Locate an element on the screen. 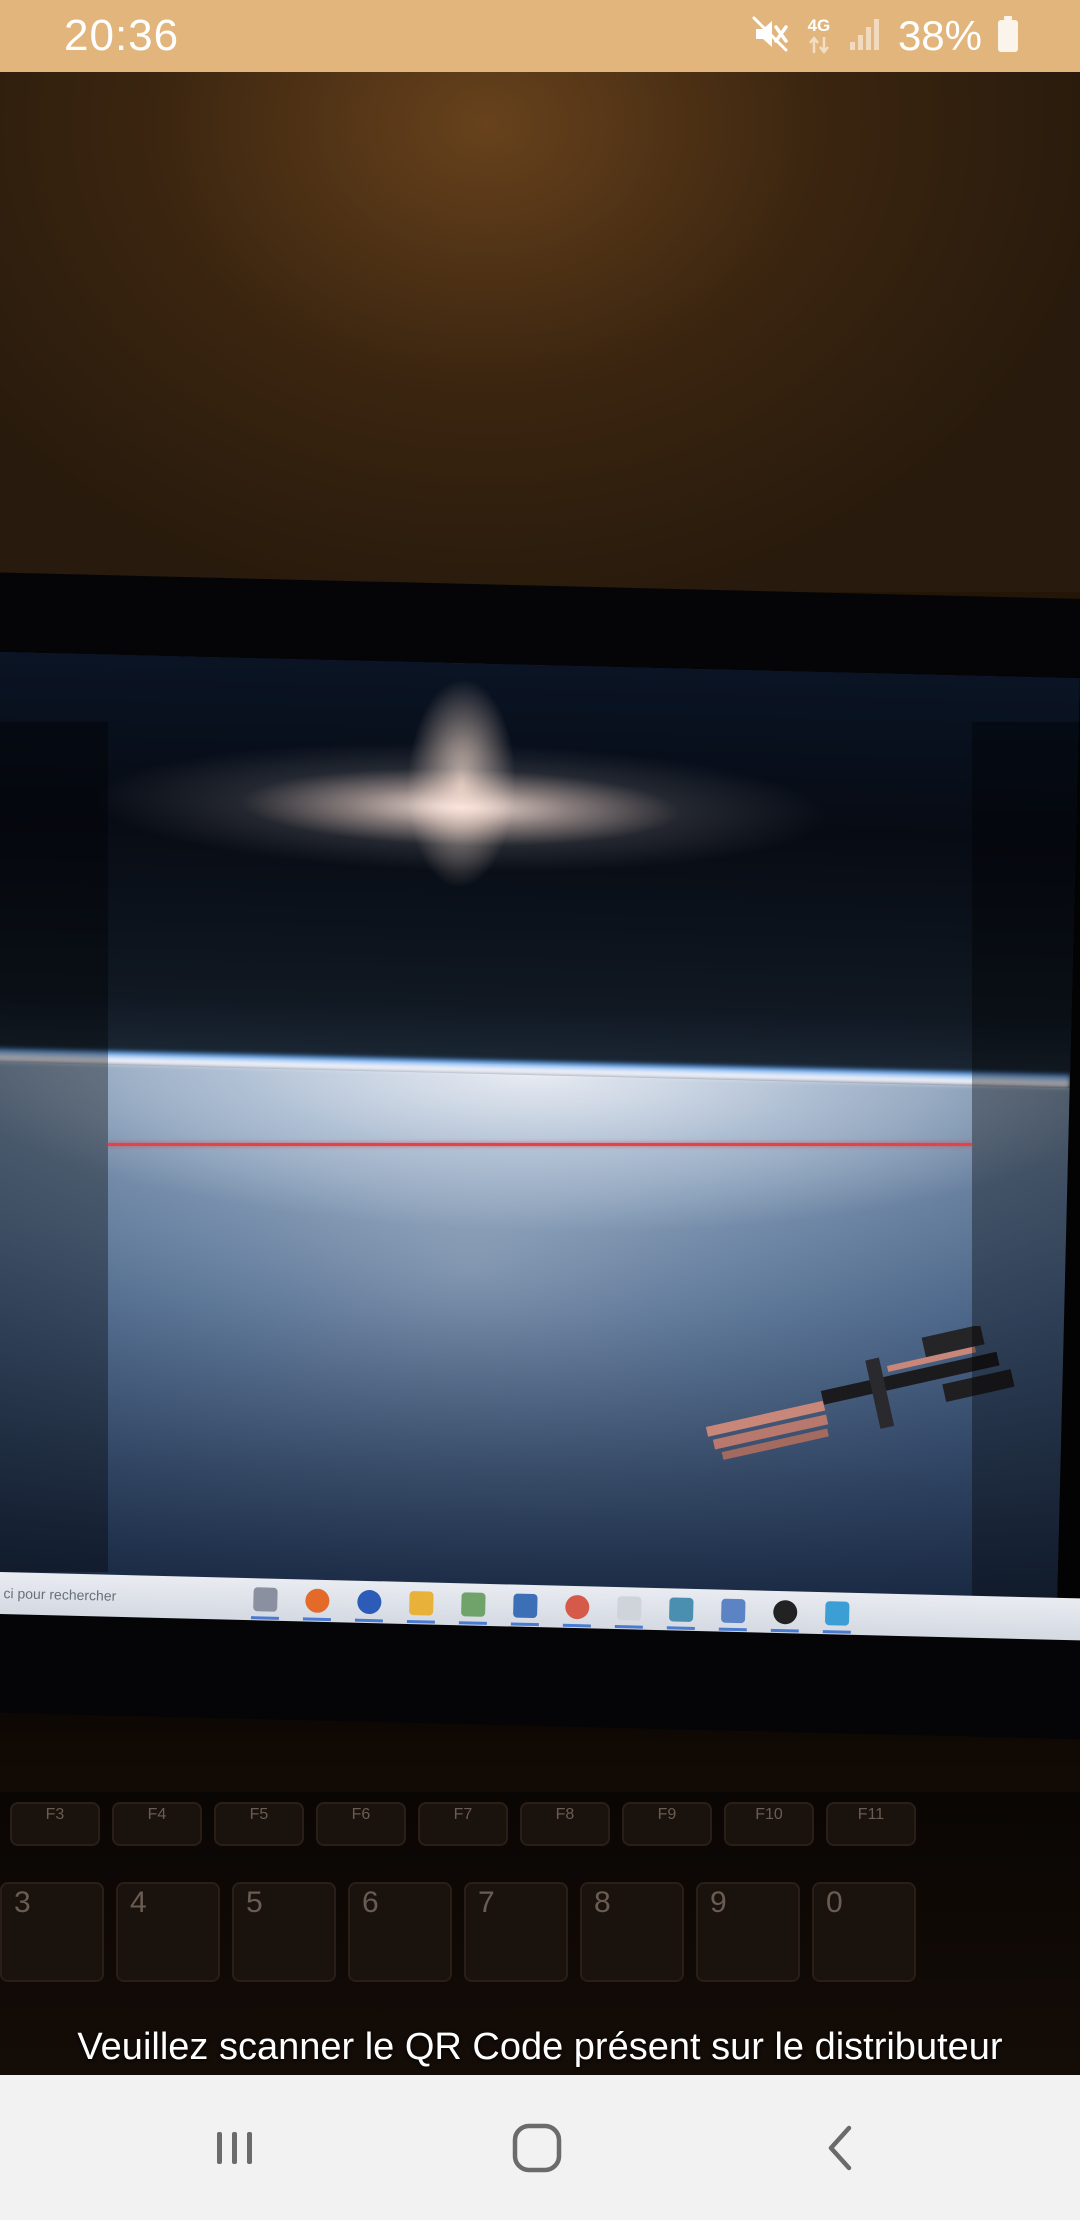 This screenshot has width=1080, height=2220. key: F9 is located at coordinates (667, 1824).